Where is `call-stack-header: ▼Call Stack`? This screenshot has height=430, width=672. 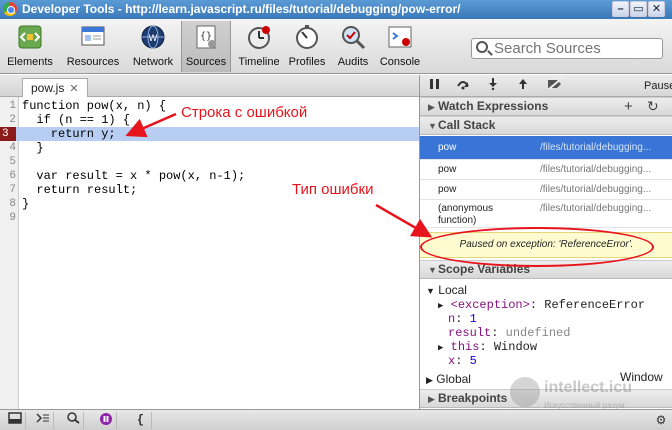
call-stack-header: ▼Call Stack is located at coordinates (546, 125).